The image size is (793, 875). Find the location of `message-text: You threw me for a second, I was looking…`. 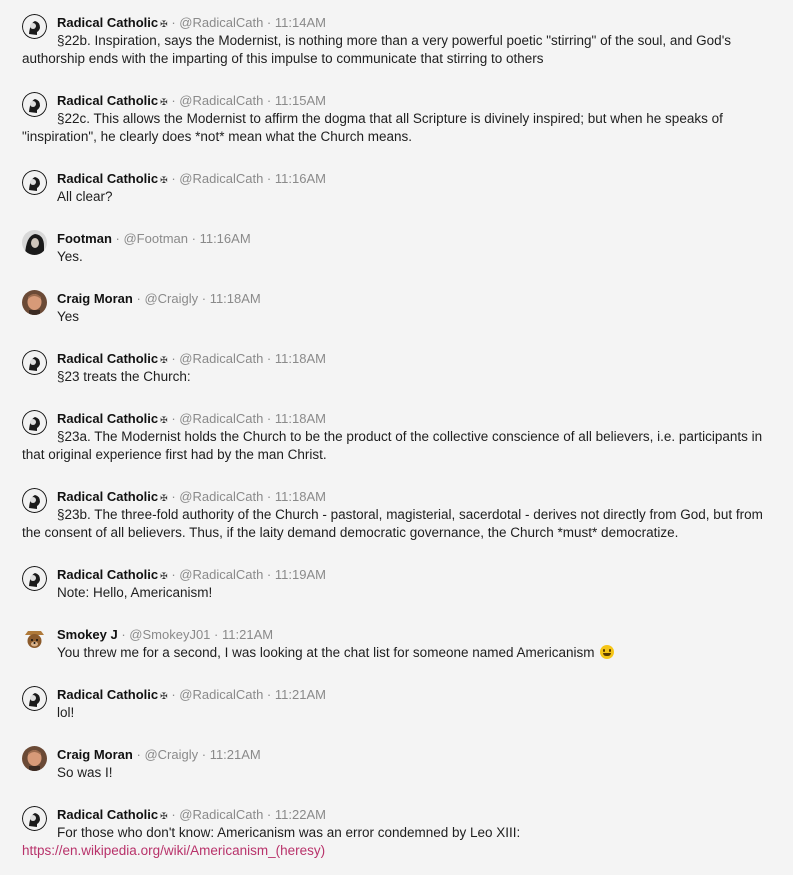

message-text: You threw me for a second, I was looking… is located at coordinates (399, 653).